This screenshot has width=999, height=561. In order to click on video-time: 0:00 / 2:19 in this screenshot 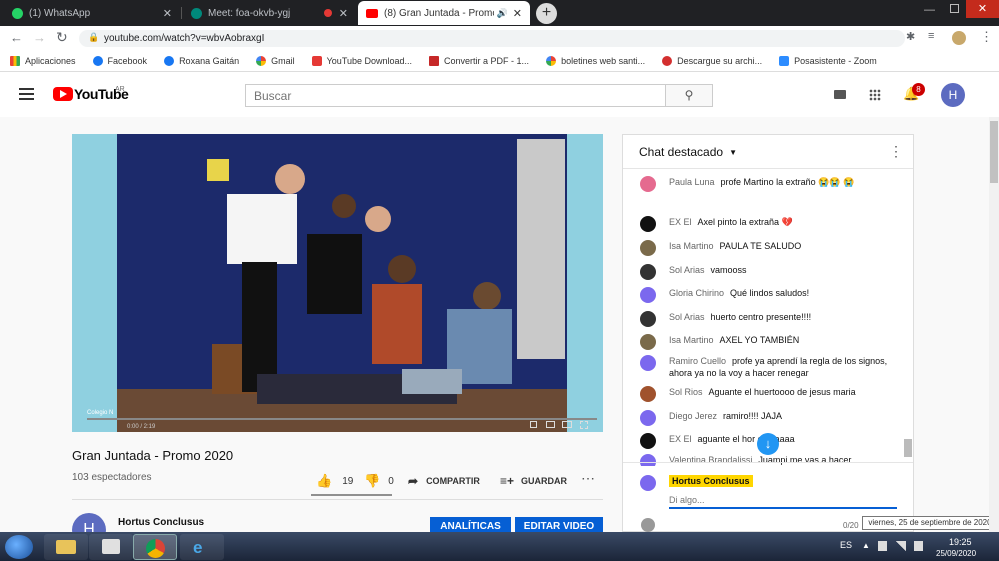, I will do `click(141, 427)`.